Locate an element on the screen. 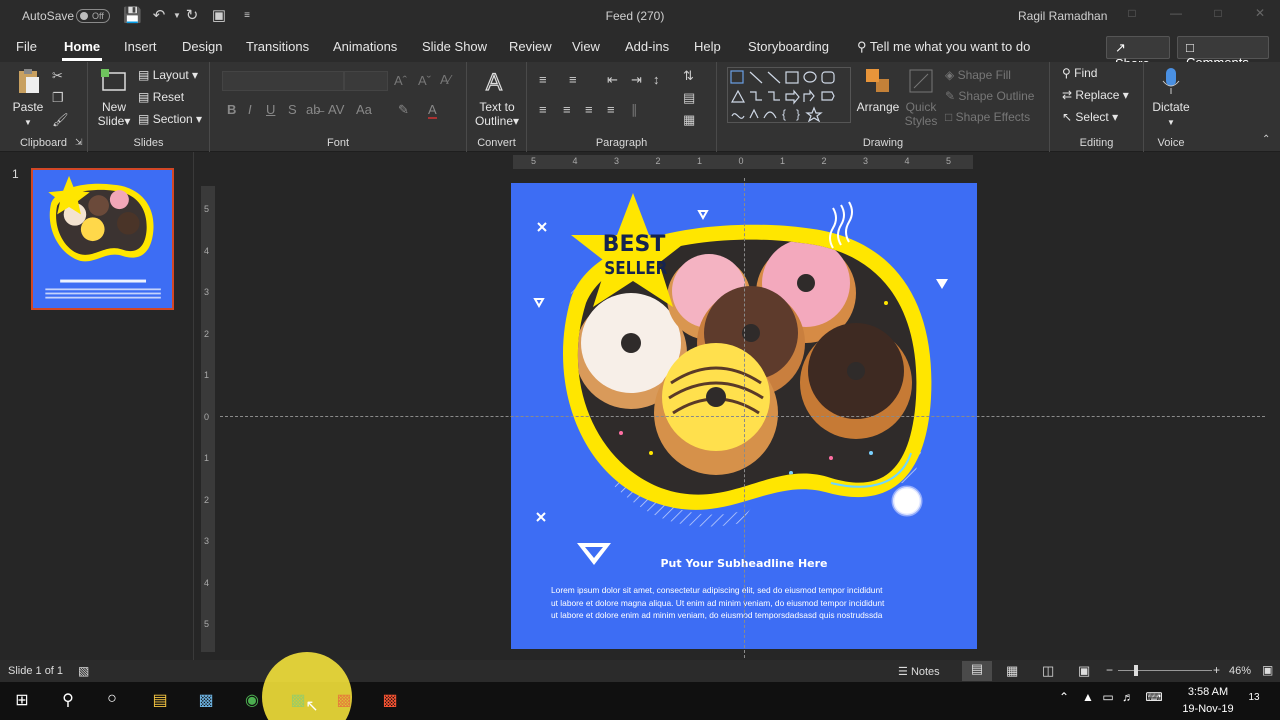  dialog-launcher-icon: ⇲ is located at coordinates (79, 142).